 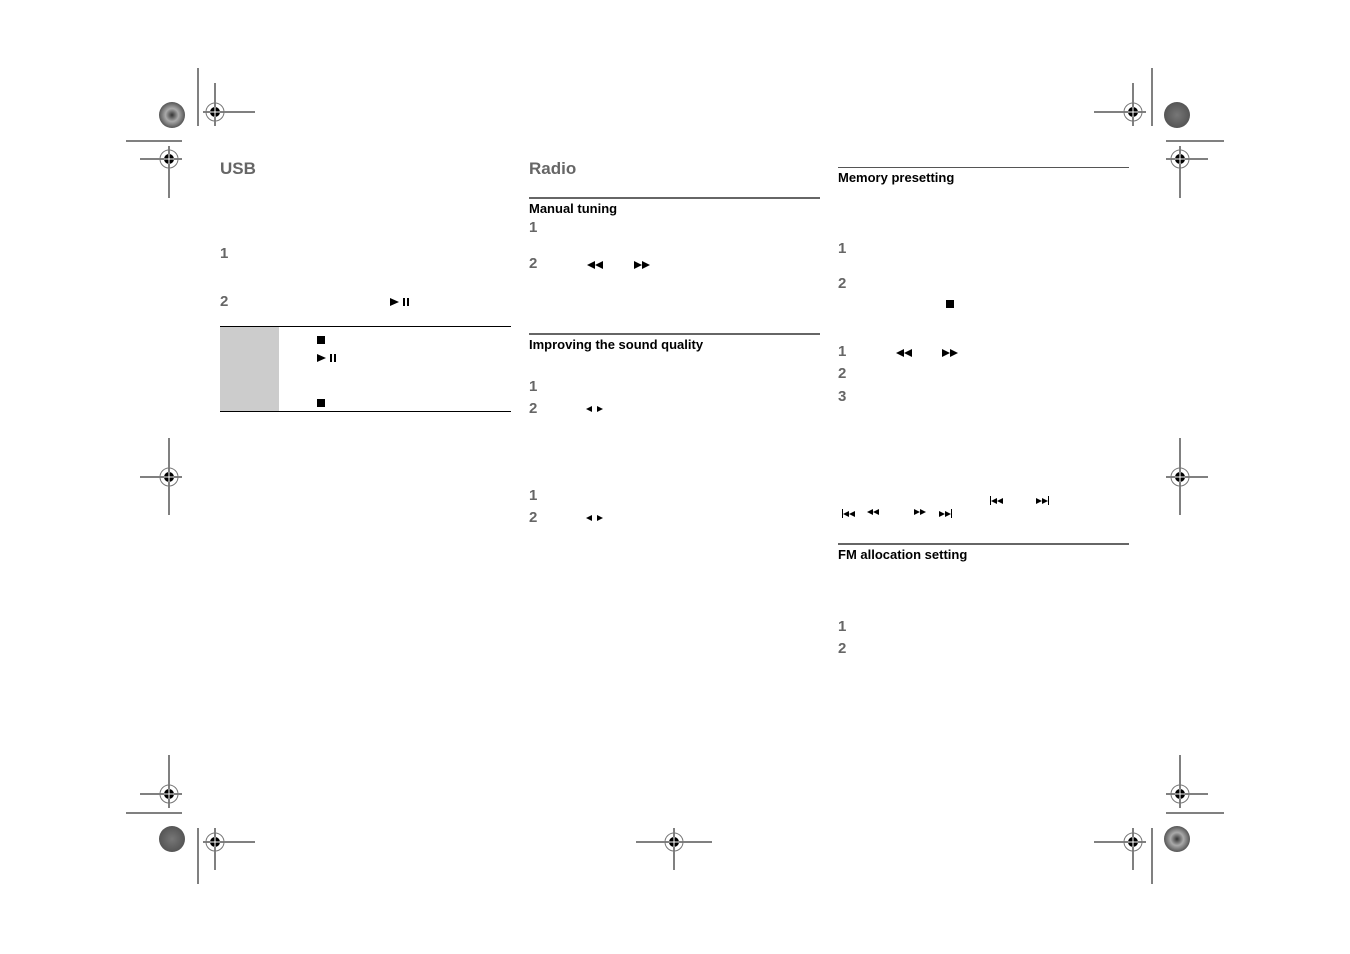 I want to click on table-bottom-rule, so click(x=365, y=411).